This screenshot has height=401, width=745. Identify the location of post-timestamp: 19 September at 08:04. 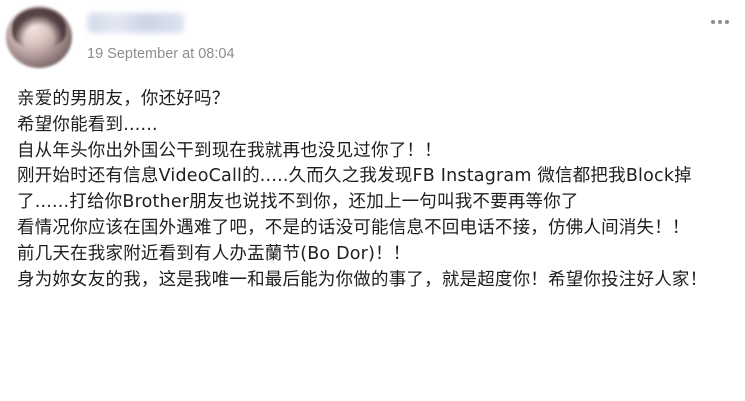
(161, 54).